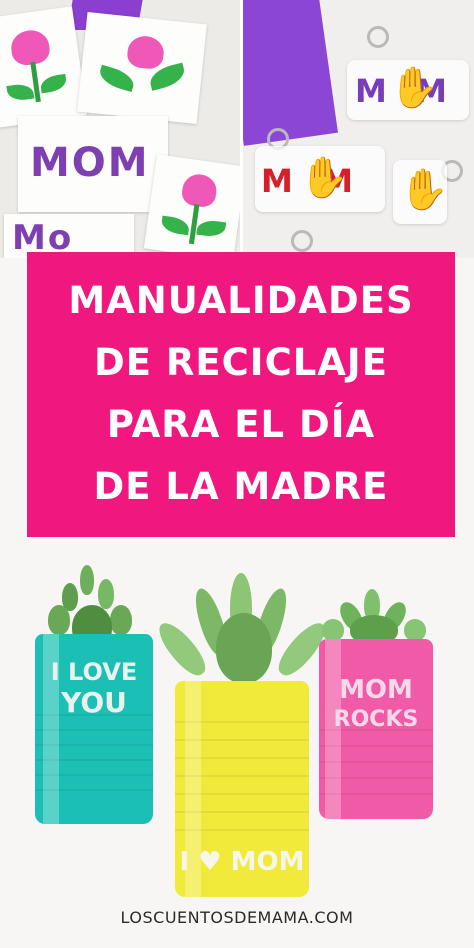 The height and width of the screenshot is (948, 474). Describe the element at coordinates (90, 163) in the screenshot. I see `mom-card-label: MOM` at that location.